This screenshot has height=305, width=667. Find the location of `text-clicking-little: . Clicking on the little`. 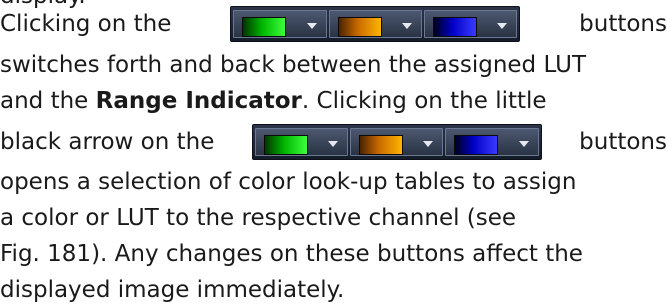

text-clicking-little: . Clicking on the little is located at coordinates (424, 101).